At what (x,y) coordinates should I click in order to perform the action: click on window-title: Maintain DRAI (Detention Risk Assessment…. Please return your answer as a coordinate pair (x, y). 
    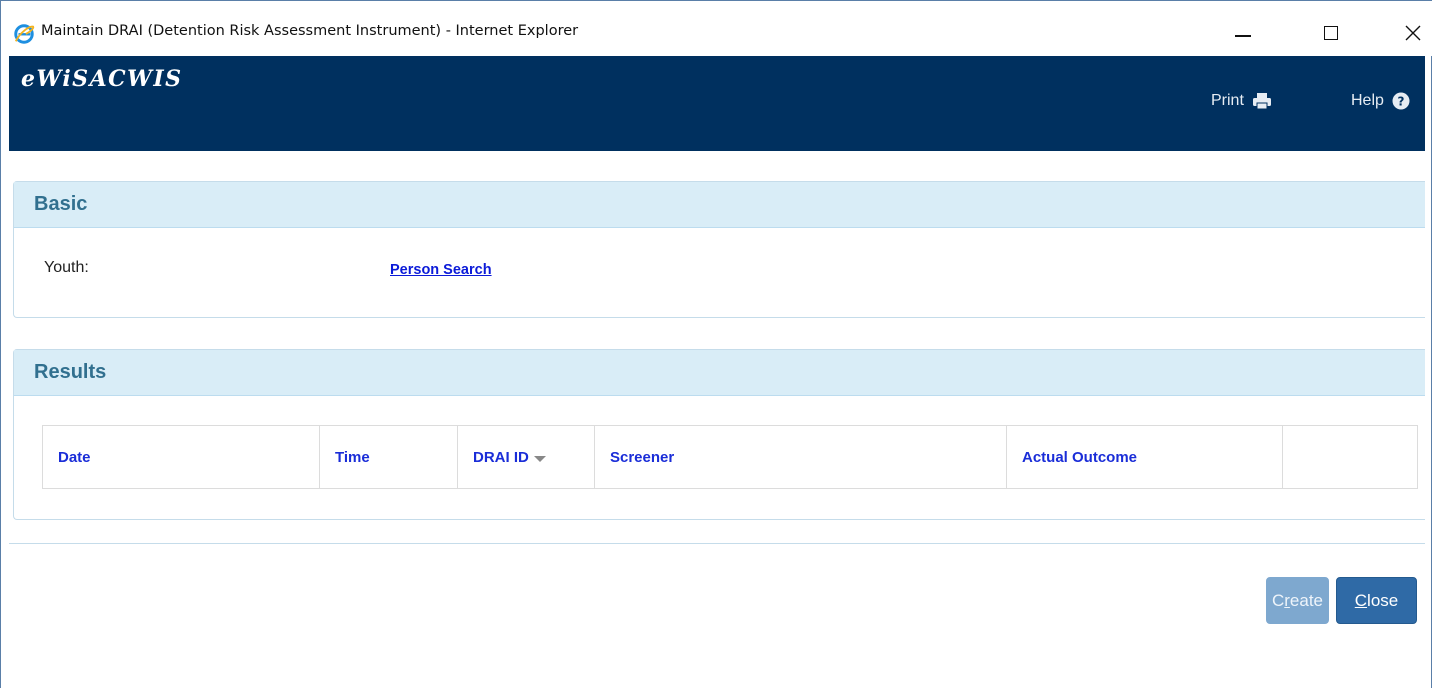
    Looking at the image, I should click on (310, 31).